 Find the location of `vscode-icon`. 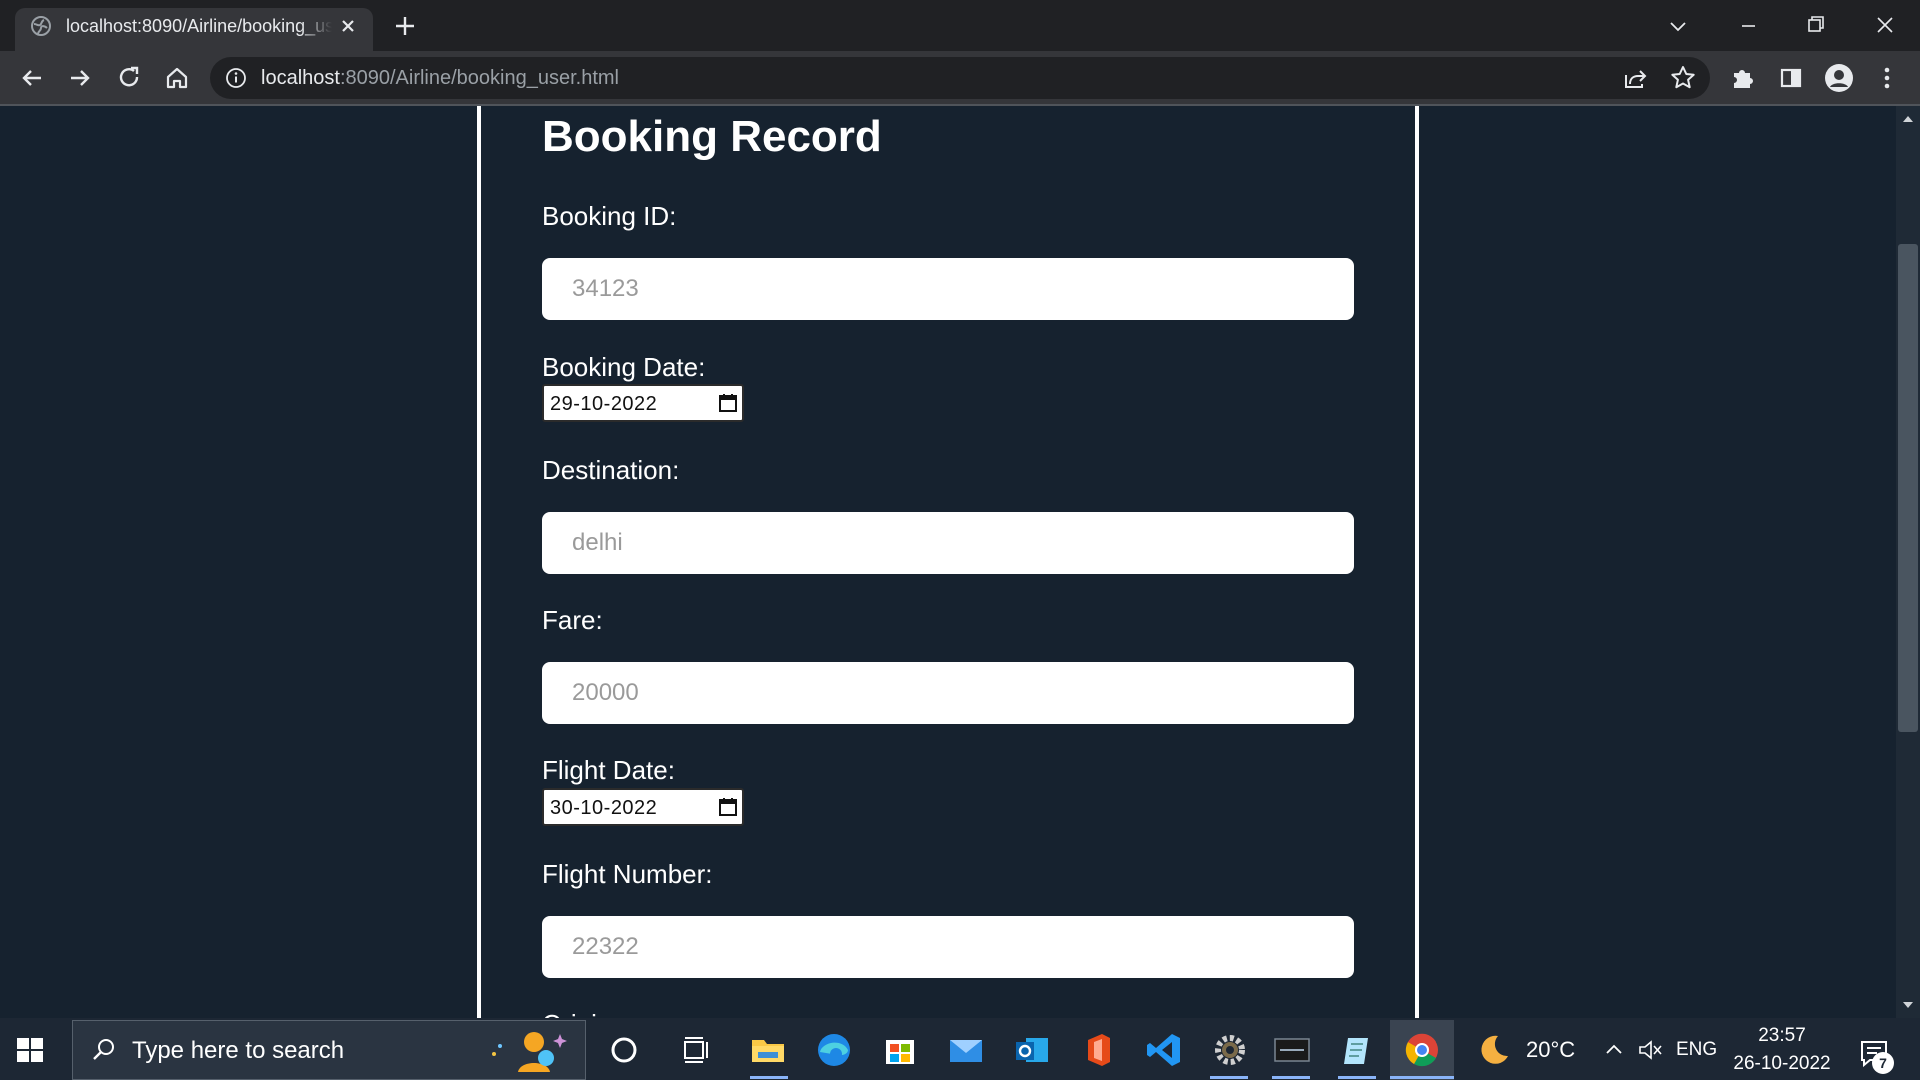

vscode-icon is located at coordinates (1164, 1050).